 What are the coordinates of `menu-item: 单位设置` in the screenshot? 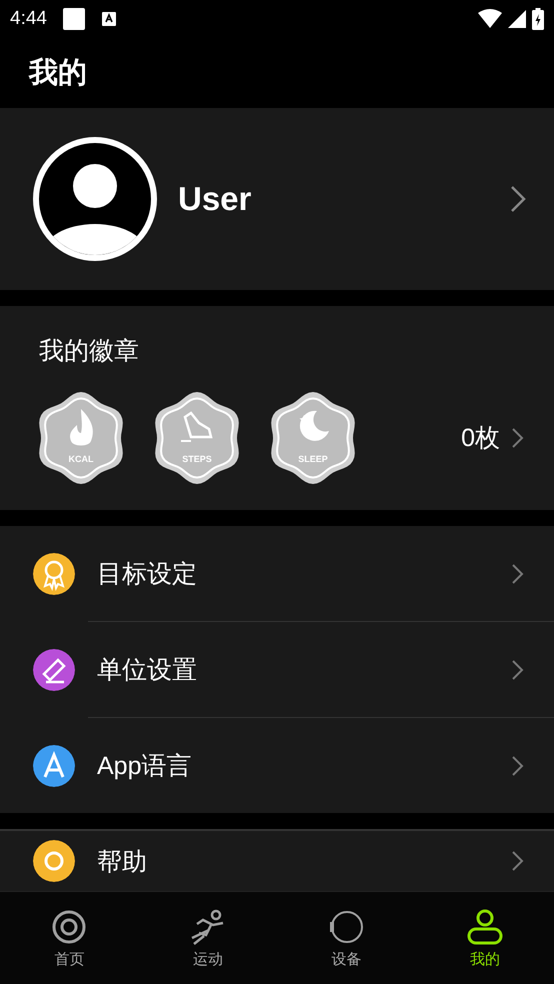 It's located at (321, 669).